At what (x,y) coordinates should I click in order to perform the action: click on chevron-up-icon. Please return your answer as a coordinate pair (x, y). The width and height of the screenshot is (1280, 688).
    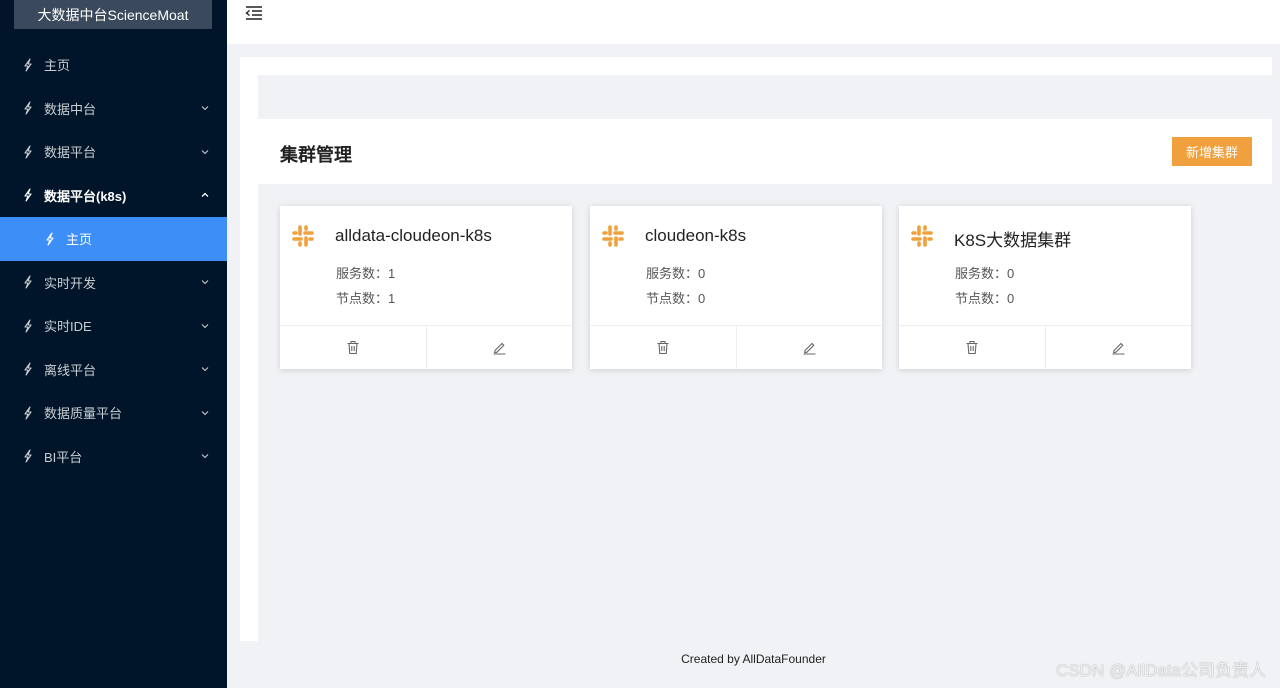
    Looking at the image, I should click on (205, 195).